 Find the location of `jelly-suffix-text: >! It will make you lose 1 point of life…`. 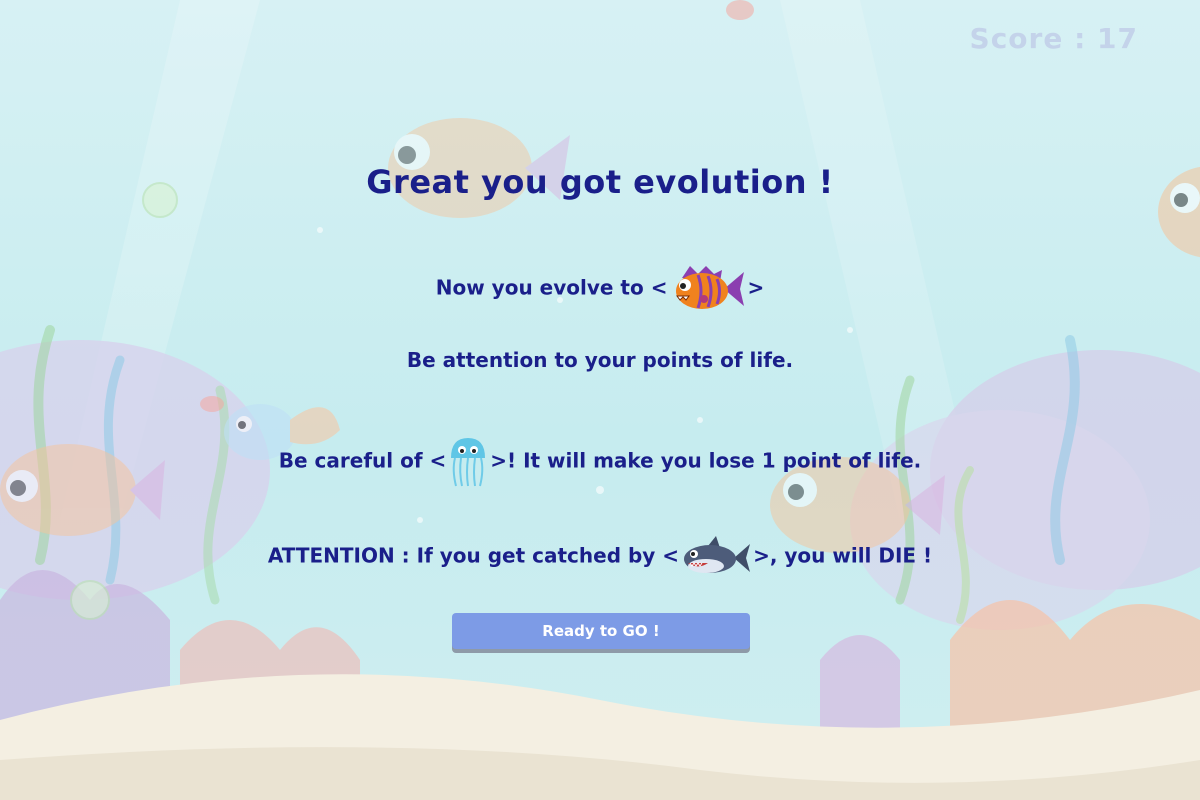

jelly-suffix-text: >! It will make you lose 1 point of life… is located at coordinates (706, 460).